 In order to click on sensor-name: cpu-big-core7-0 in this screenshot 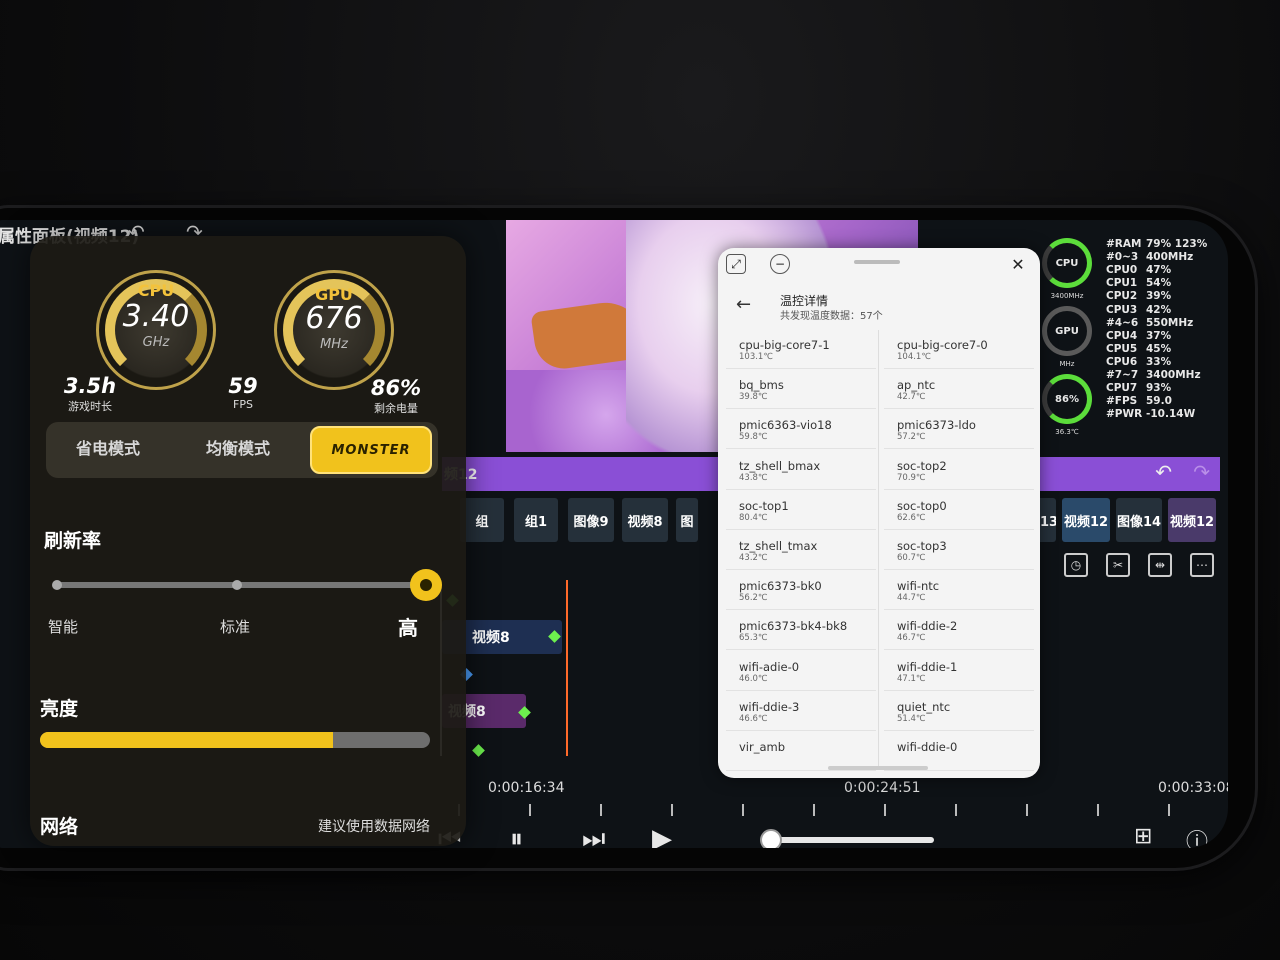, I will do `click(942, 345)`.